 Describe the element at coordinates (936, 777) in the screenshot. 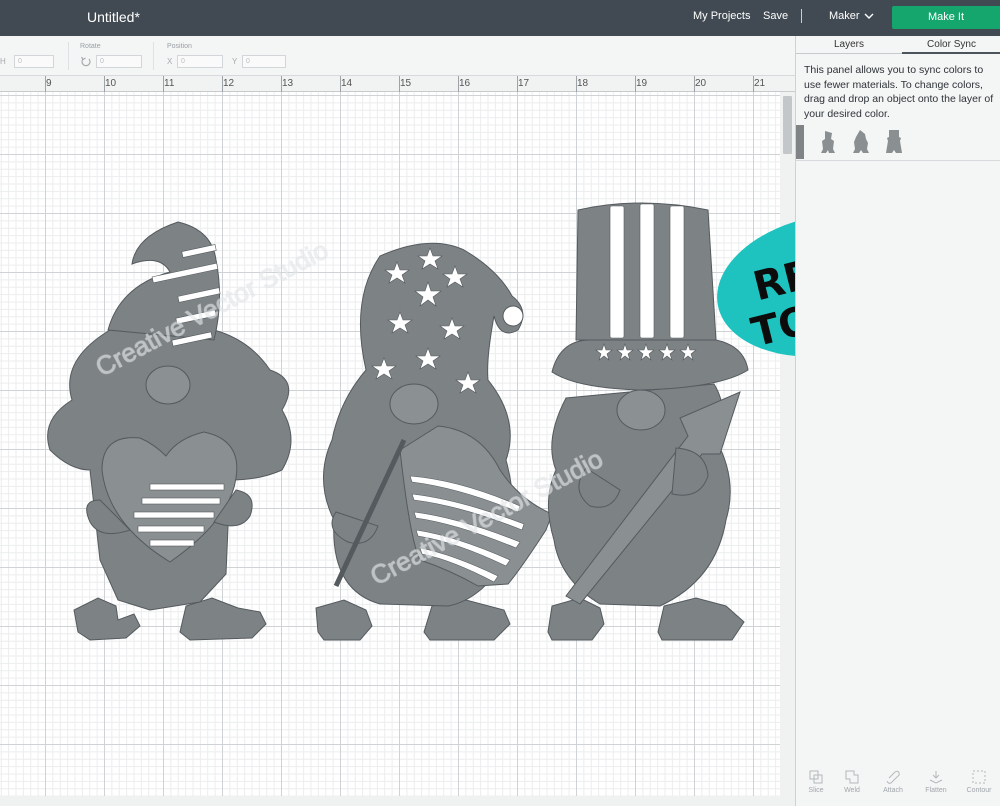

I see `flatten-icon` at that location.